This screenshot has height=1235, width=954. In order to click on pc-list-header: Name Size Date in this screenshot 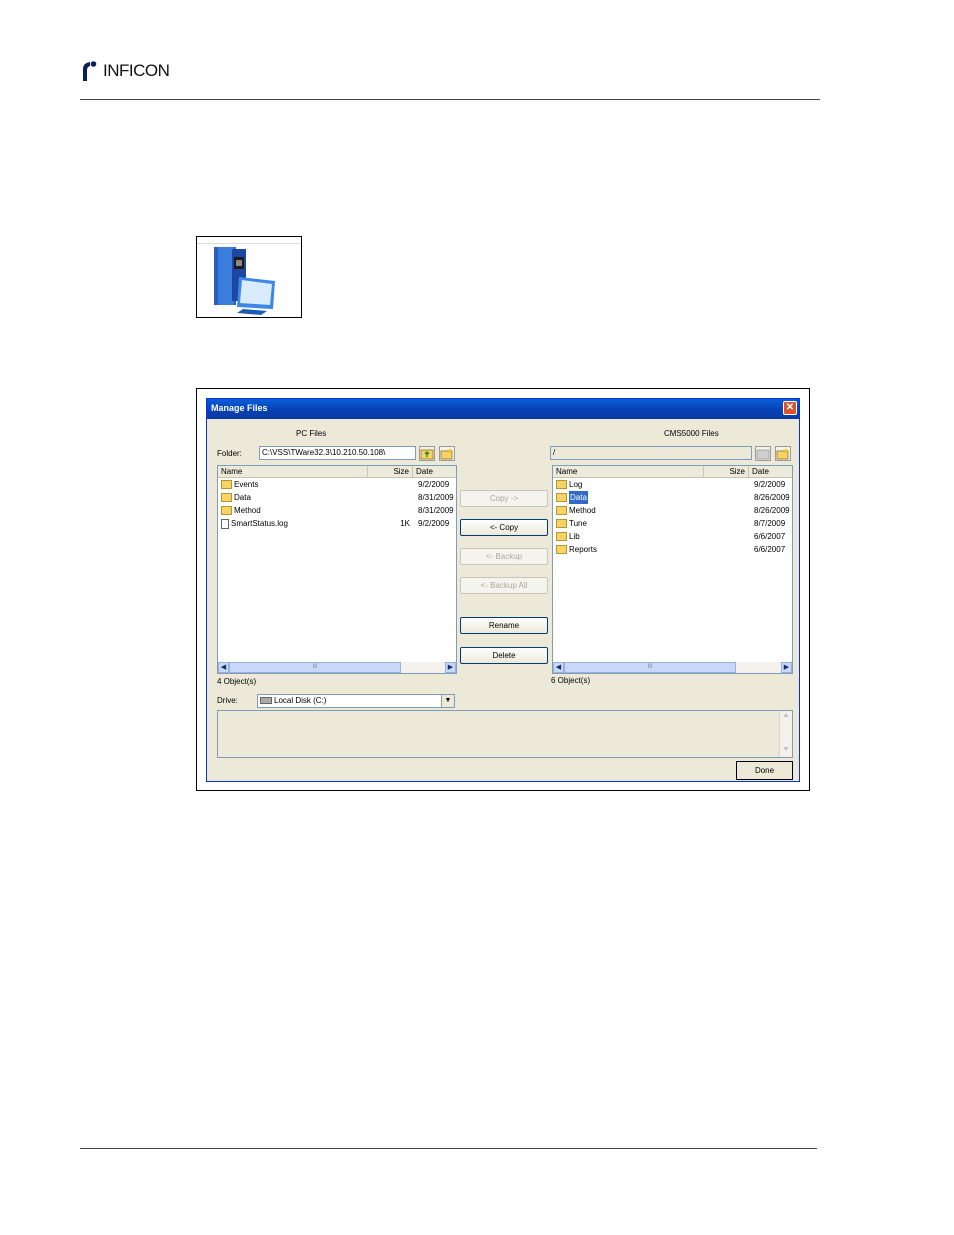, I will do `click(337, 472)`.